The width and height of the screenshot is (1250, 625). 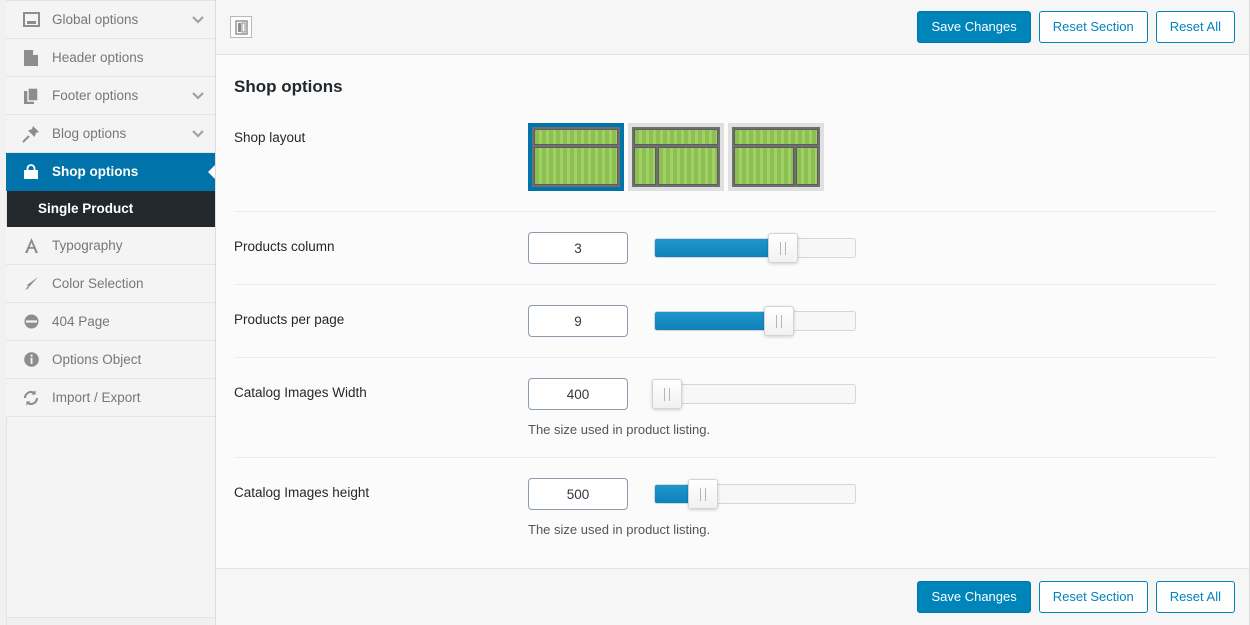 What do you see at coordinates (31, 58) in the screenshot?
I see `page-corner-icon` at bounding box center [31, 58].